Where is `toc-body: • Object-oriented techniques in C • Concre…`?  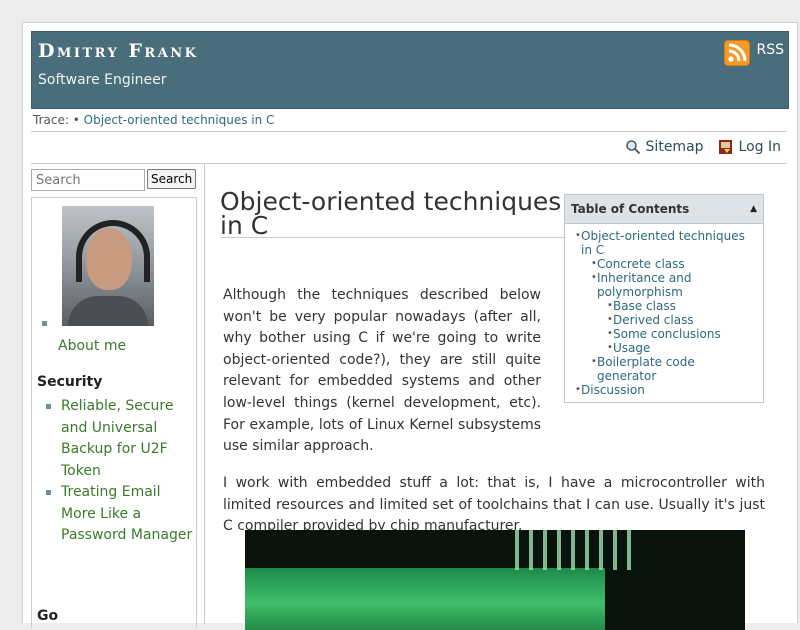 toc-body: • Object-oriented techniques in C • Concre… is located at coordinates (664, 313).